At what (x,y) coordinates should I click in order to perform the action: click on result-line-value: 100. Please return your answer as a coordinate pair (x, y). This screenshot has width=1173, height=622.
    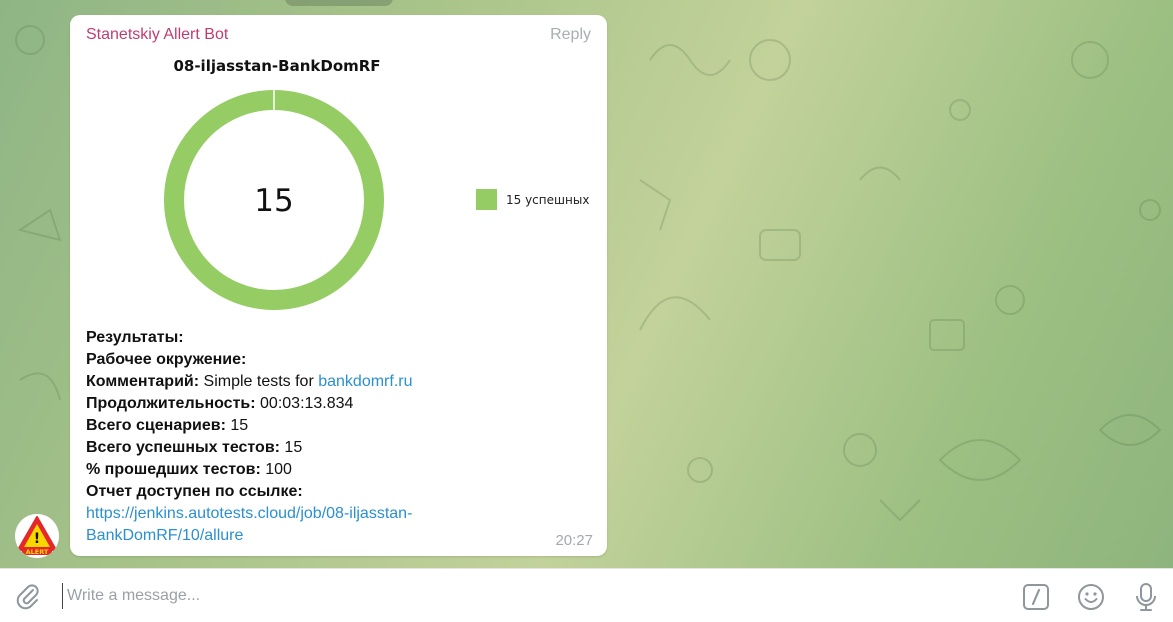
    Looking at the image, I should click on (276, 469).